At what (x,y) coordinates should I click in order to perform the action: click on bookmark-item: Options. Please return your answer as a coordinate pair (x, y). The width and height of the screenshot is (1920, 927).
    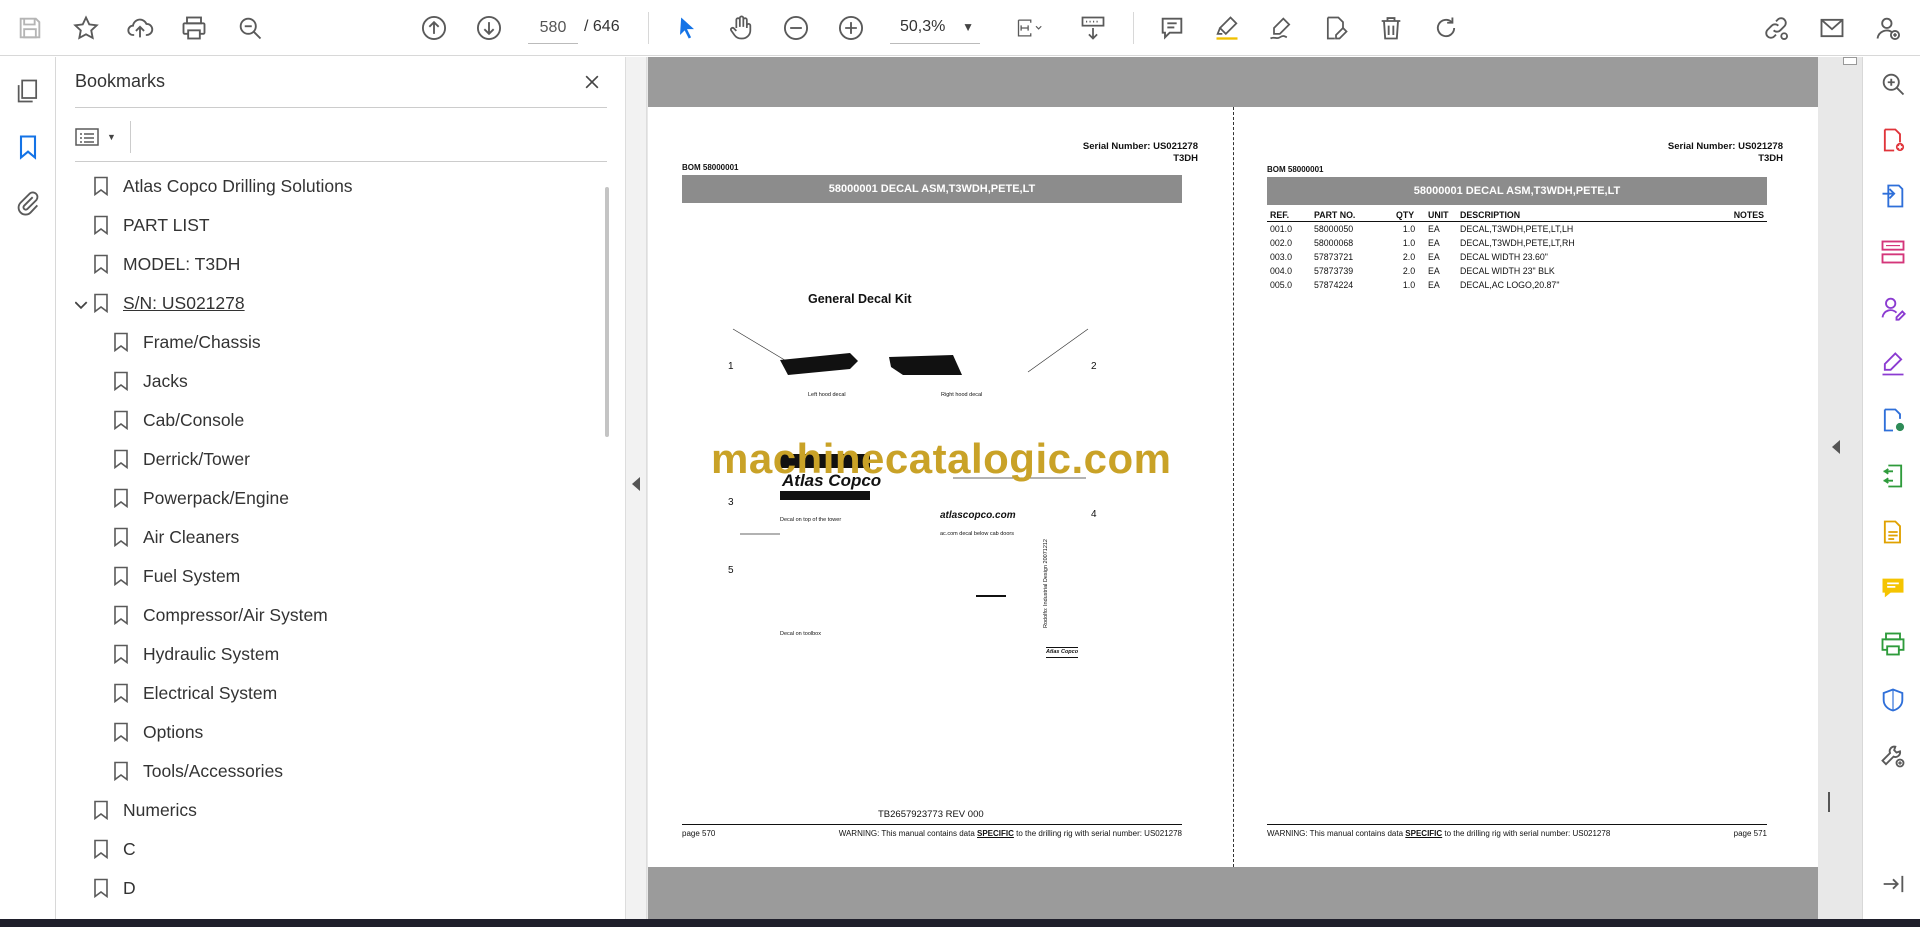
    Looking at the image, I should click on (158, 732).